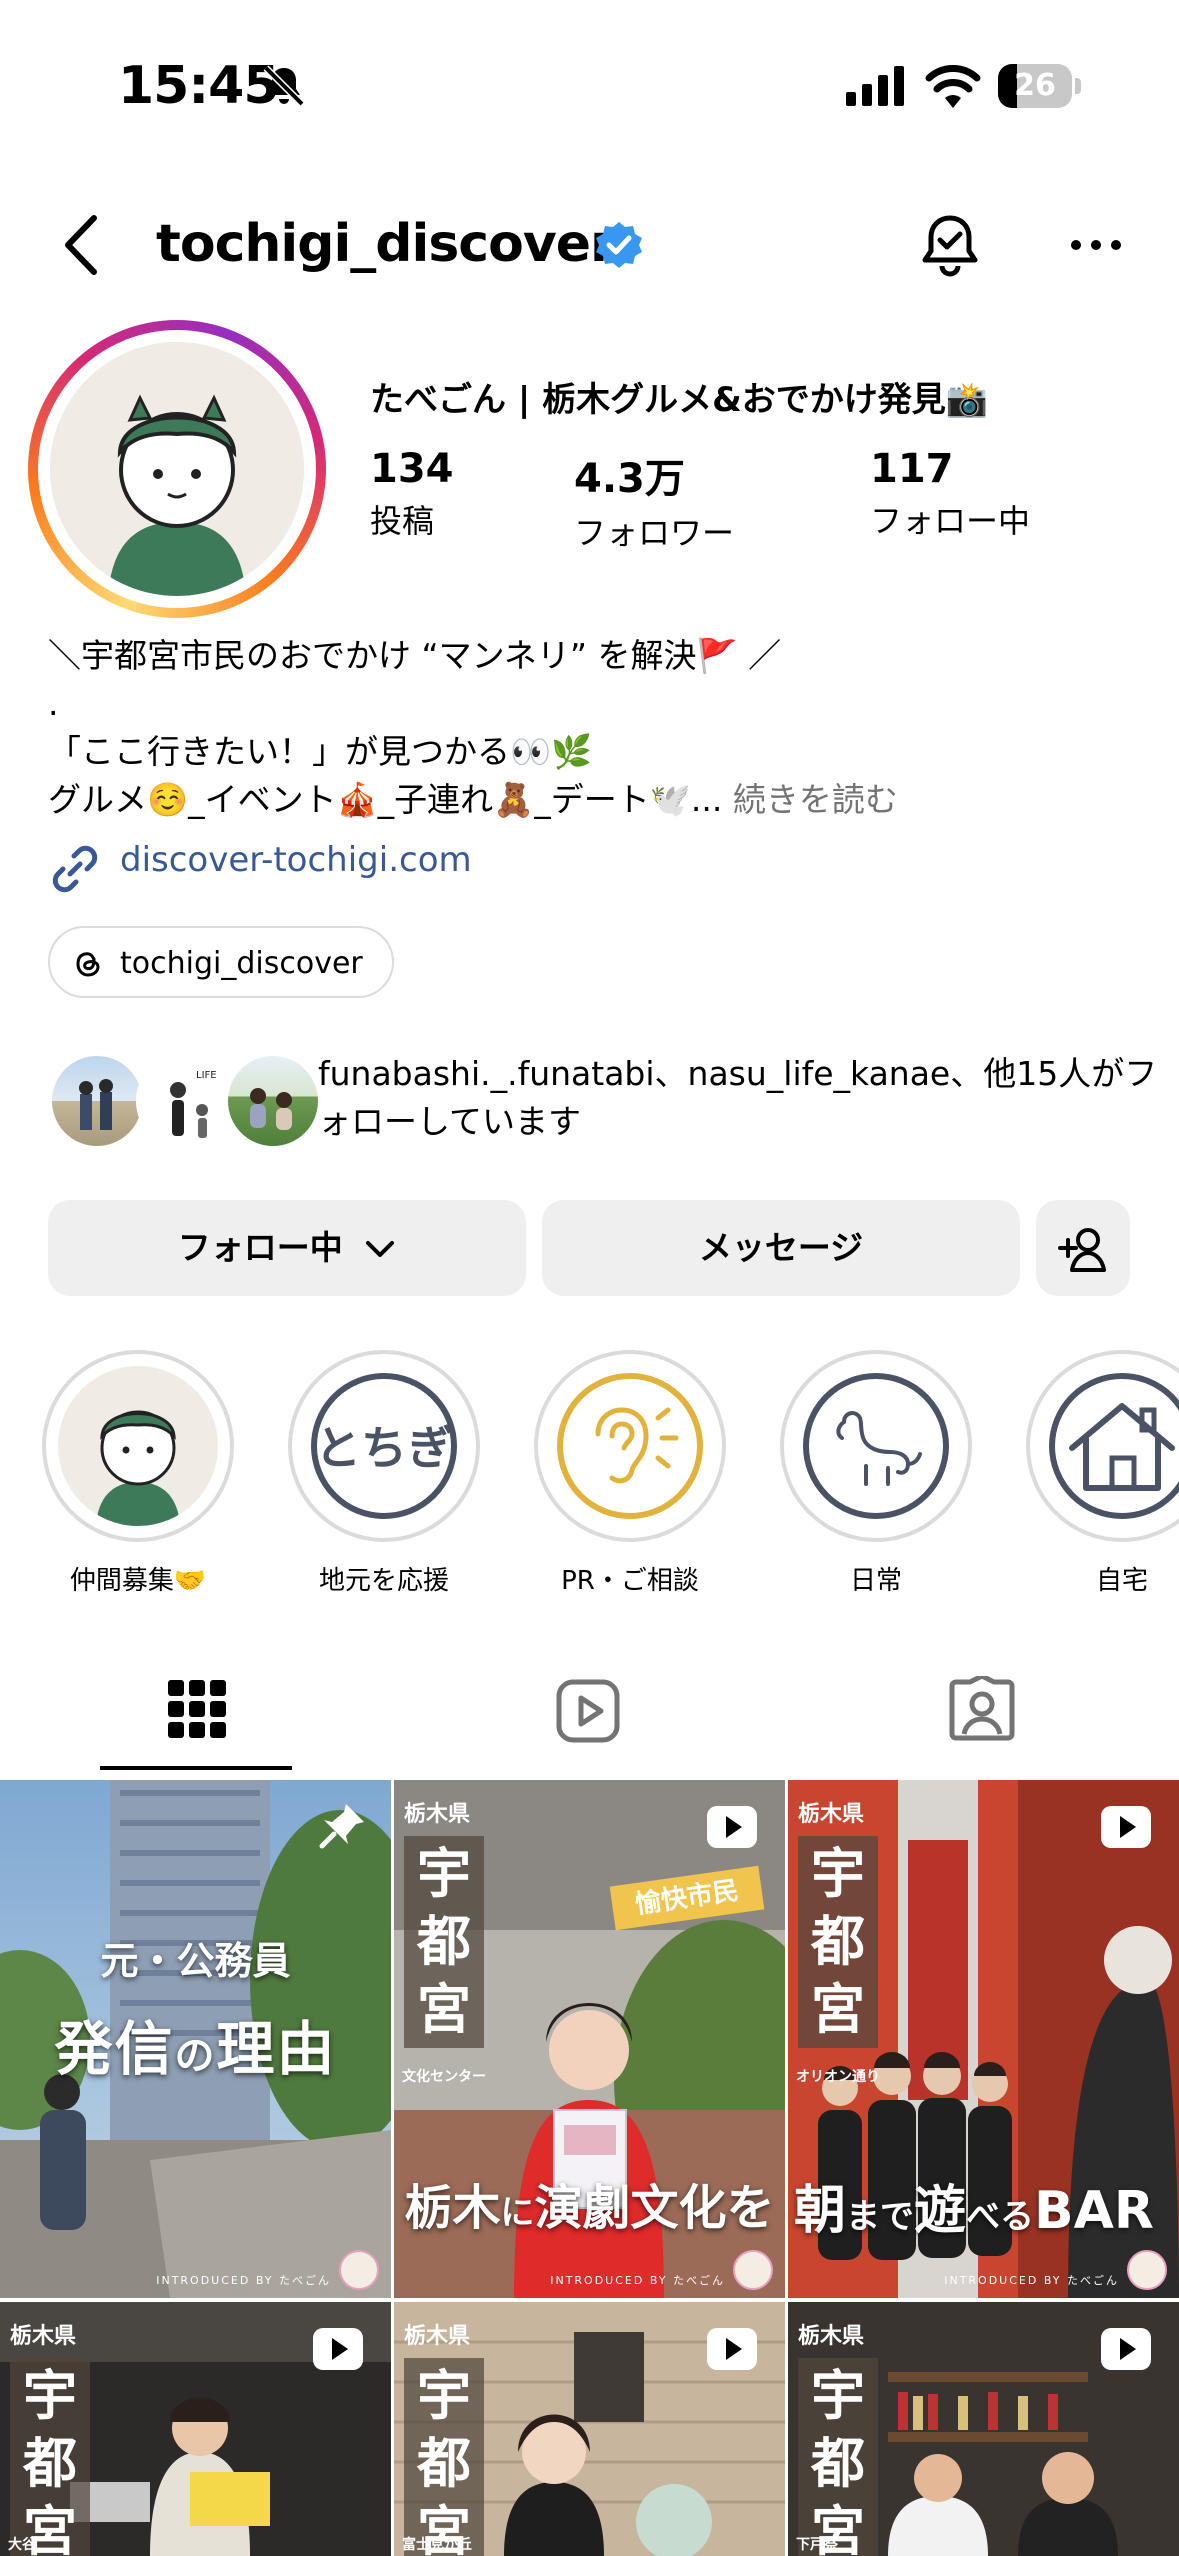 The image size is (1179, 2556). I want to click on post-caption-part: まで, so click(880, 2217).